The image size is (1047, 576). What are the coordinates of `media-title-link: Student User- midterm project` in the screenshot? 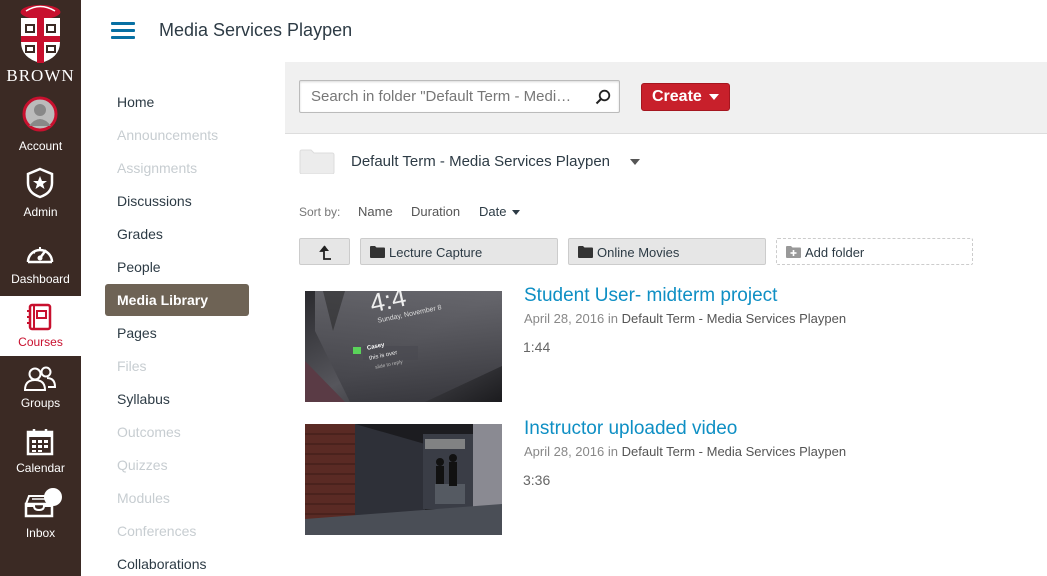 It's located at (650, 296).